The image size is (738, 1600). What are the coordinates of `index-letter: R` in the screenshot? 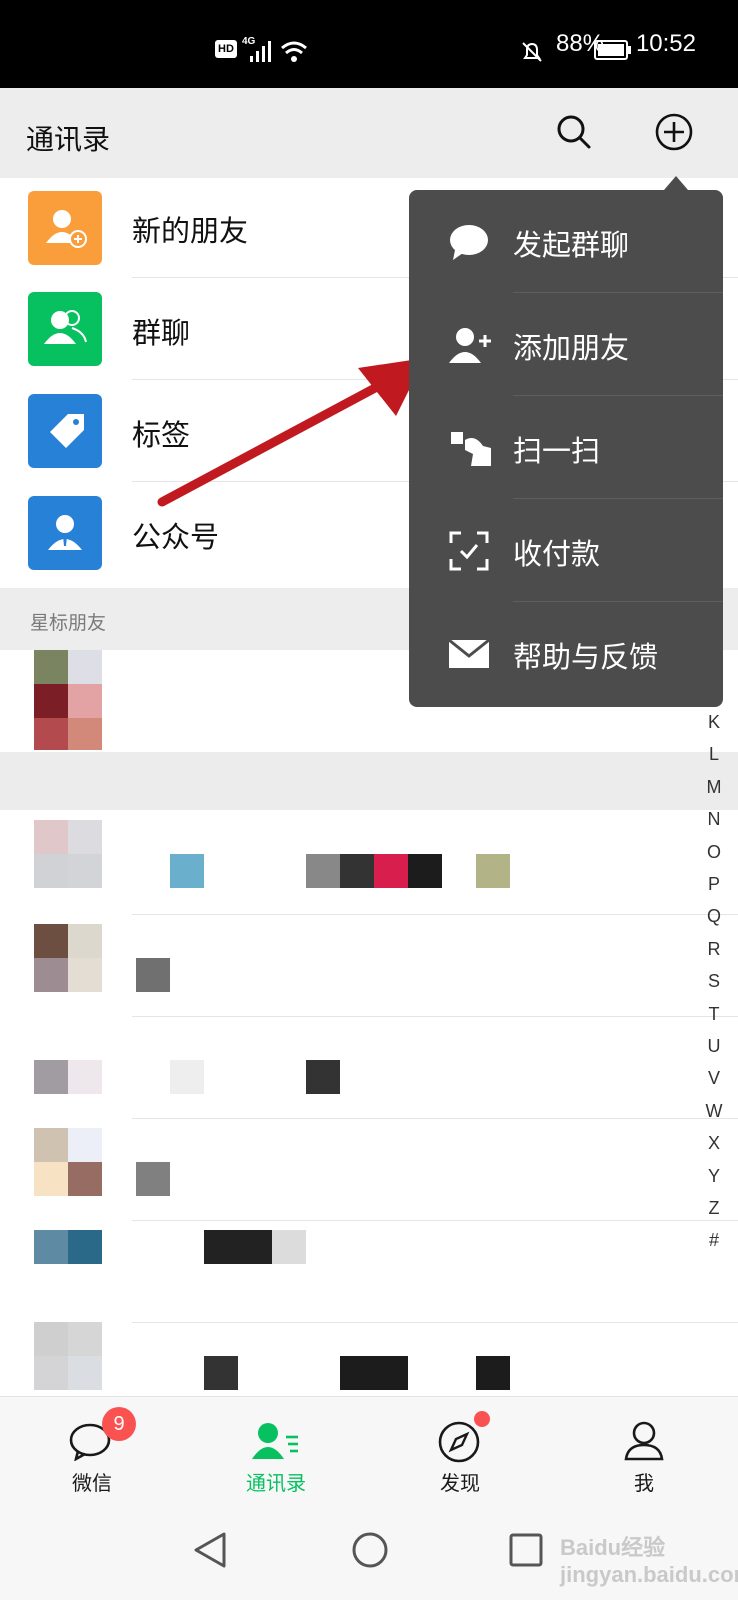 It's located at (714, 949).